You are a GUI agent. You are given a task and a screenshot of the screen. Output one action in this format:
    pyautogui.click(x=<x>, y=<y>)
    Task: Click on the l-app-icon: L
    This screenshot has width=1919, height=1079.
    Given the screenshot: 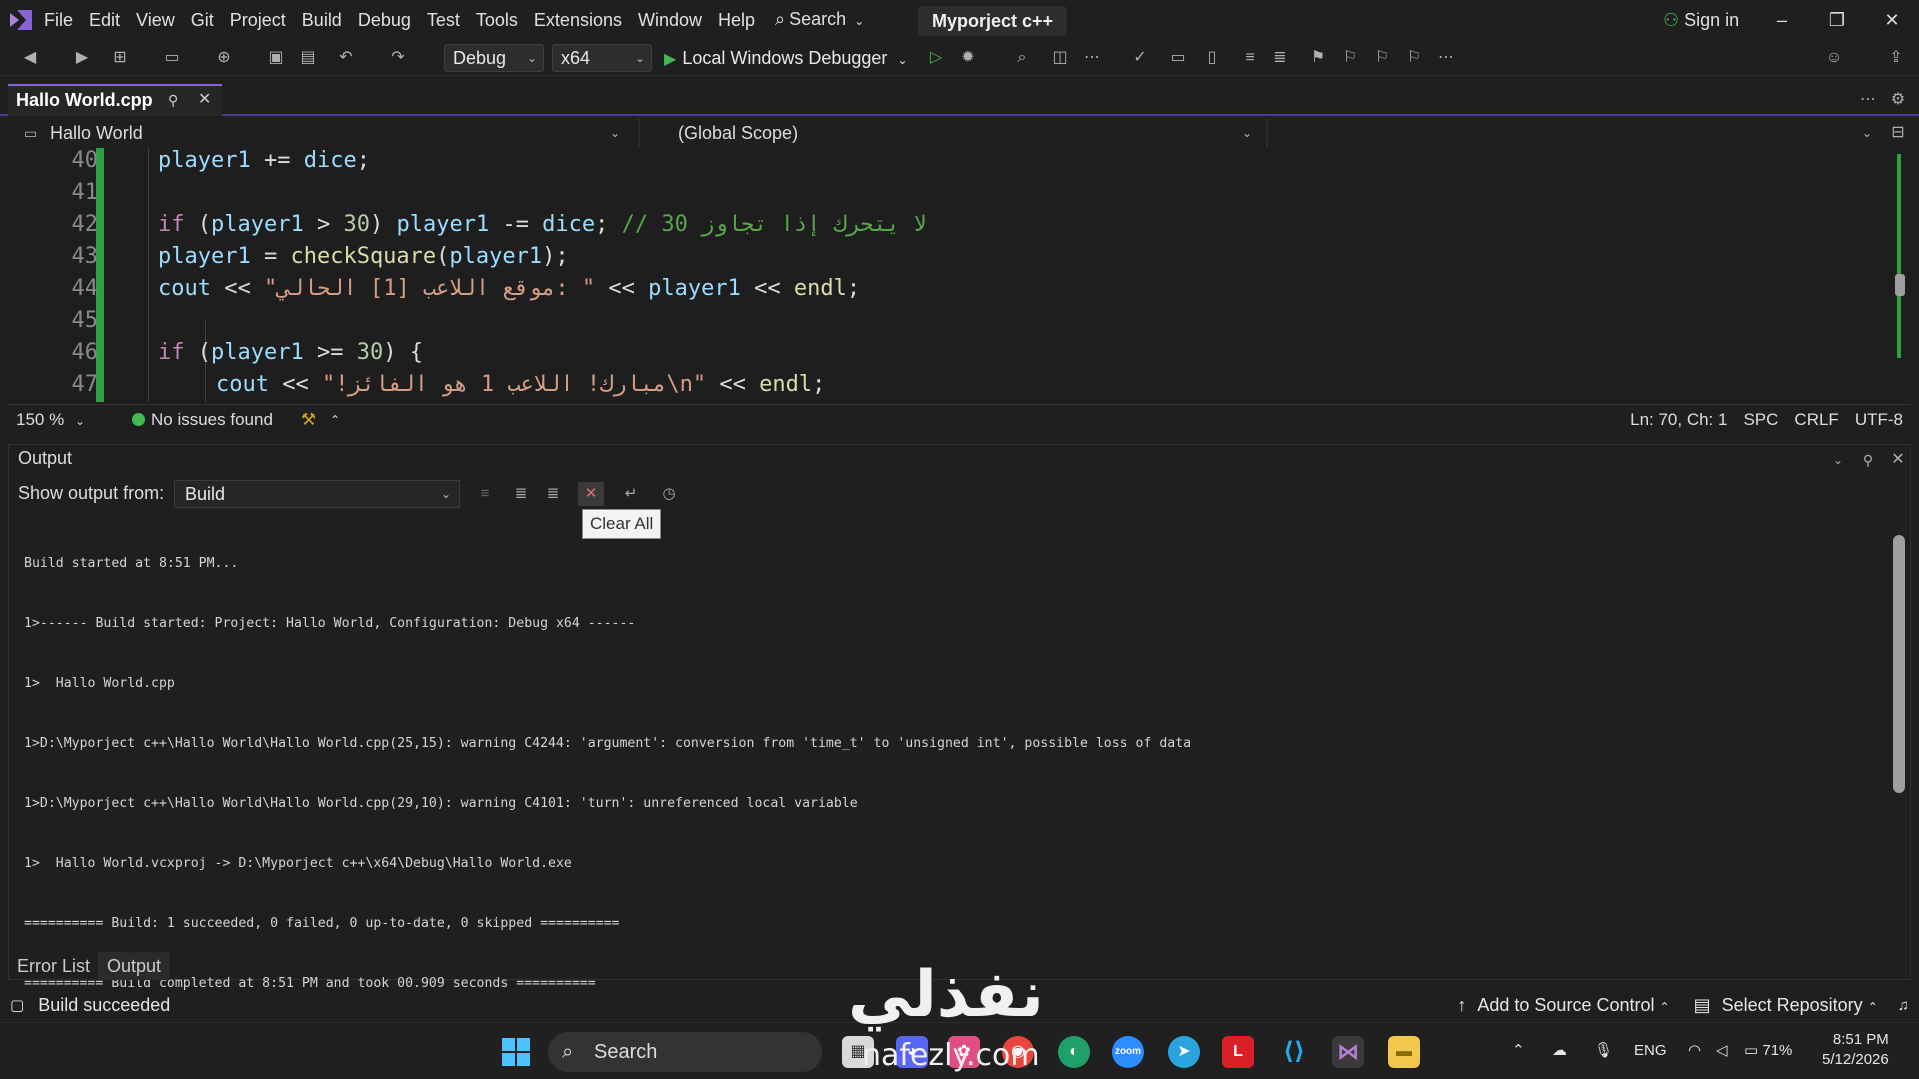 What is the action you would take?
    pyautogui.click(x=1238, y=1052)
    